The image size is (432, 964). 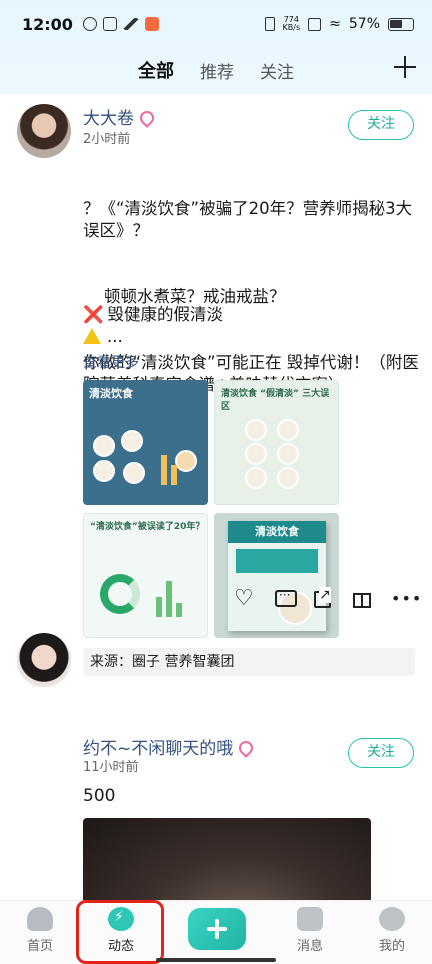 What do you see at coordinates (405, 67) in the screenshot?
I see `add-icon` at bounding box center [405, 67].